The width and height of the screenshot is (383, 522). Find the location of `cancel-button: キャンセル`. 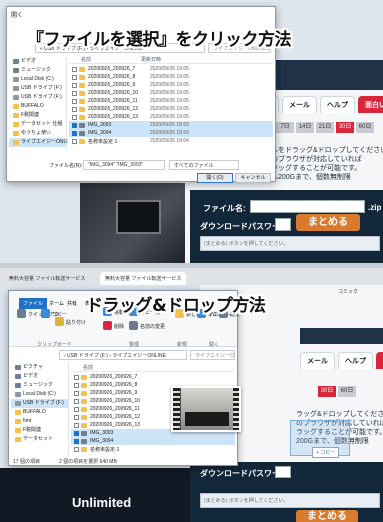

cancel-button: キャンセル is located at coordinates (253, 178).